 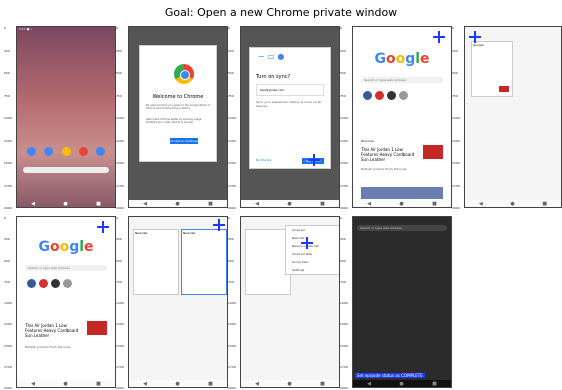 What do you see at coordinates (204, 262) in the screenshot?
I see `tab-card-2: New tab` at bounding box center [204, 262].